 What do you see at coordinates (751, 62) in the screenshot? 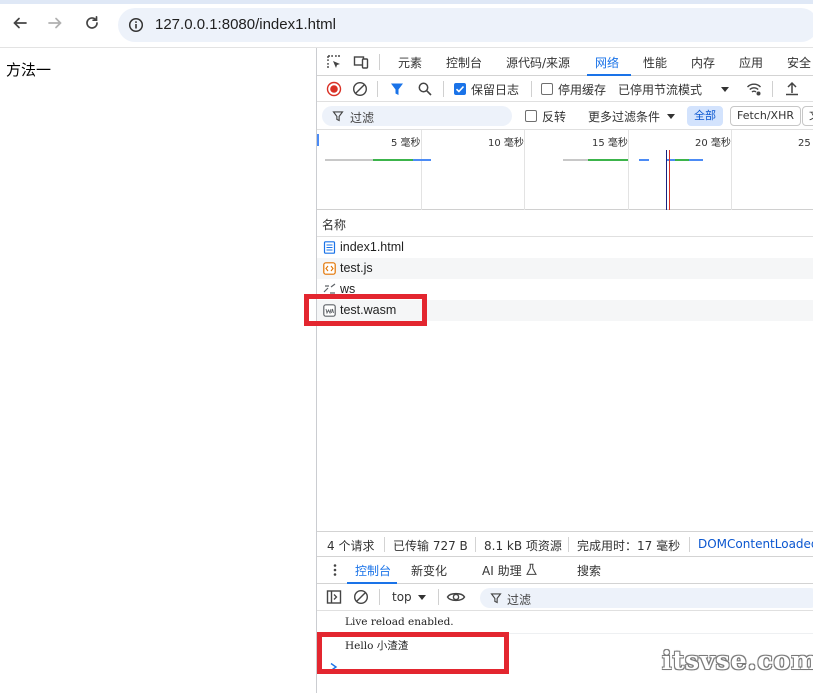
I see `tab-application: 应用` at bounding box center [751, 62].